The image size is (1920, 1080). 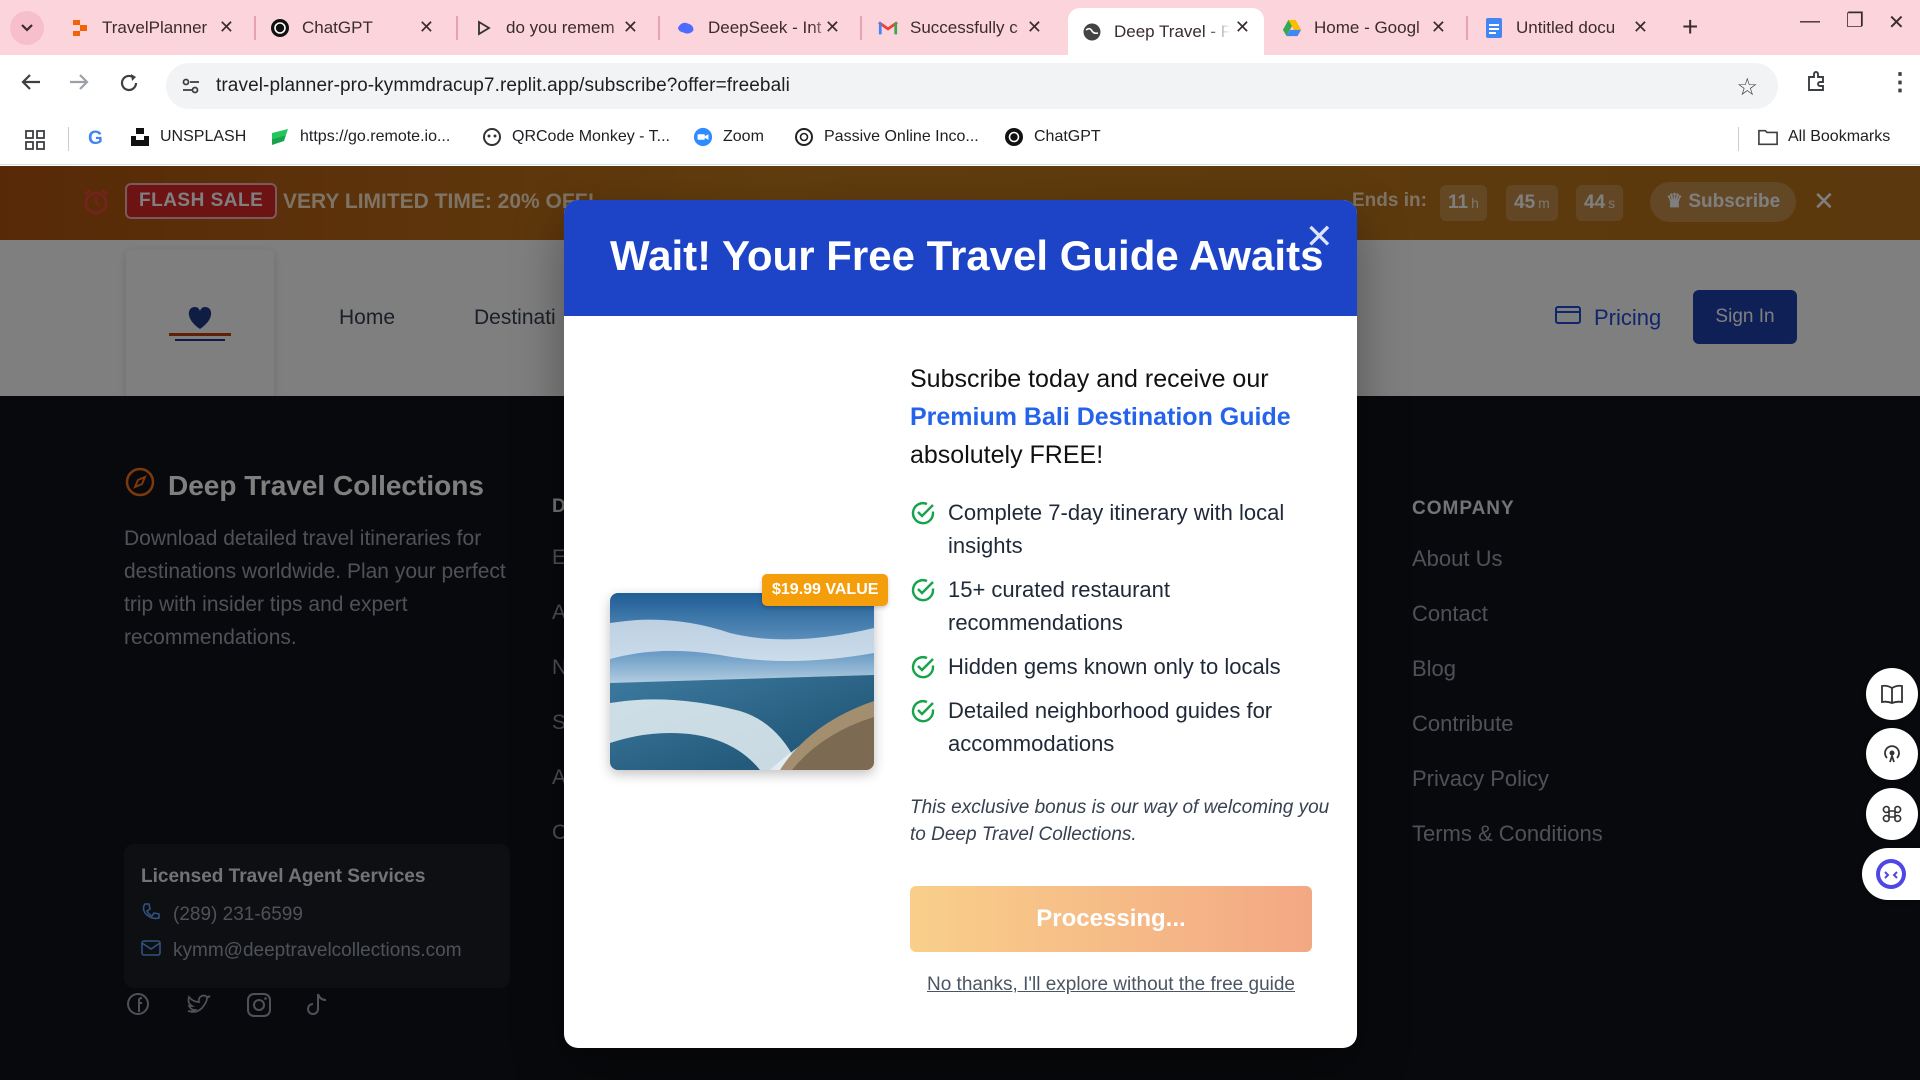 What do you see at coordinates (1892, 754) in the screenshot?
I see `broadcast-icon` at bounding box center [1892, 754].